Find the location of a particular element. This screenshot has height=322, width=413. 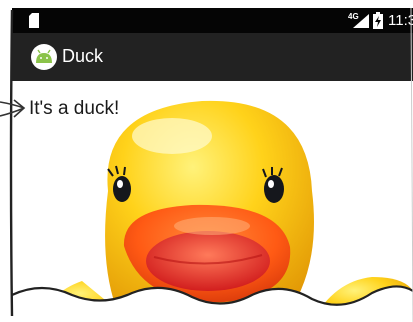

hand-drawn-arrow-icon is located at coordinates (13, 108).